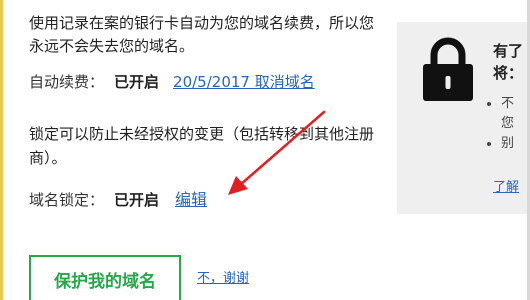  I want to click on autorenew-row: 自动续费： 已开启 20/5/2017 取消域名, so click(172, 82).